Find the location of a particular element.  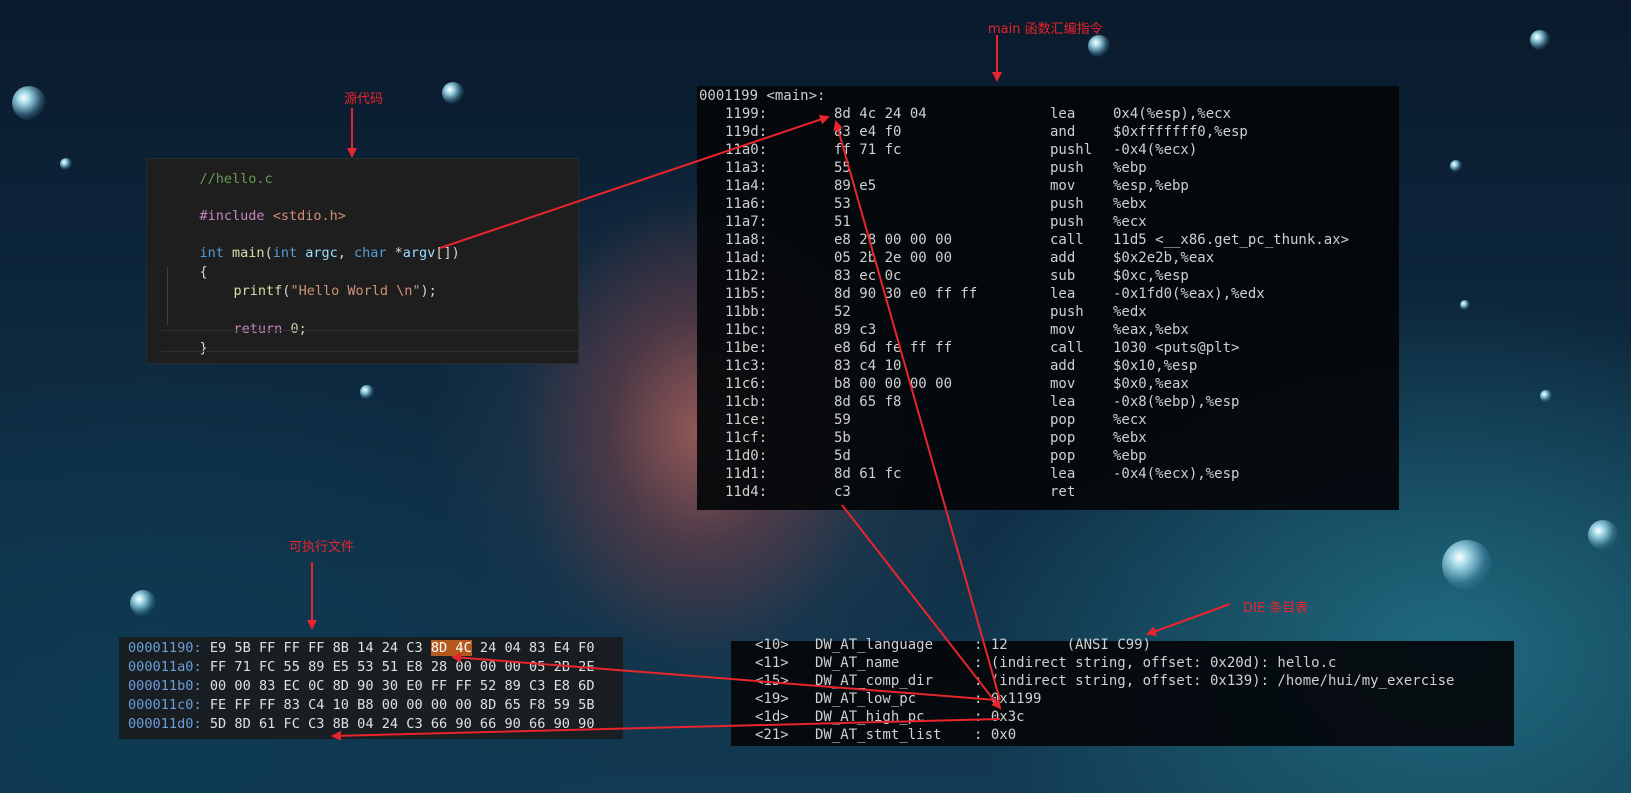

code-include-header: <stdio.h> is located at coordinates (309, 216).